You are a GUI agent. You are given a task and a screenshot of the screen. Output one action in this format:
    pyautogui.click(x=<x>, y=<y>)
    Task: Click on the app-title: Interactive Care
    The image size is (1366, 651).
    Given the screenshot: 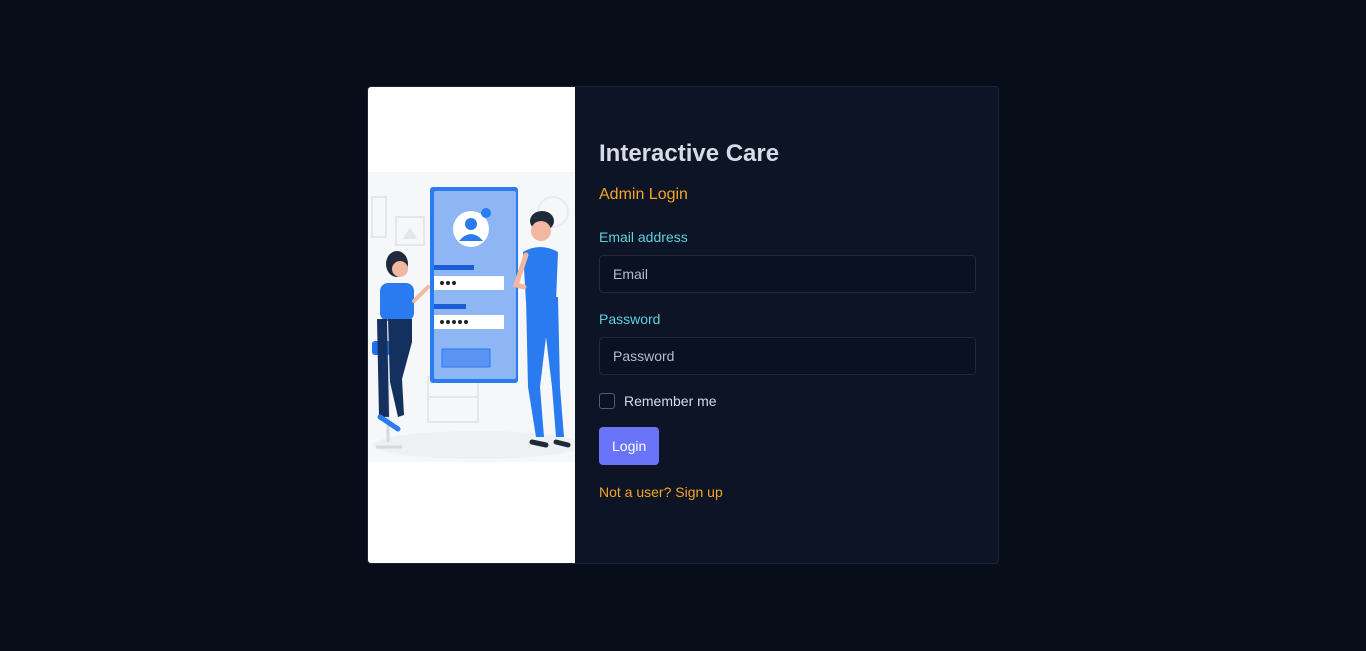 What is the action you would take?
    pyautogui.click(x=689, y=153)
    